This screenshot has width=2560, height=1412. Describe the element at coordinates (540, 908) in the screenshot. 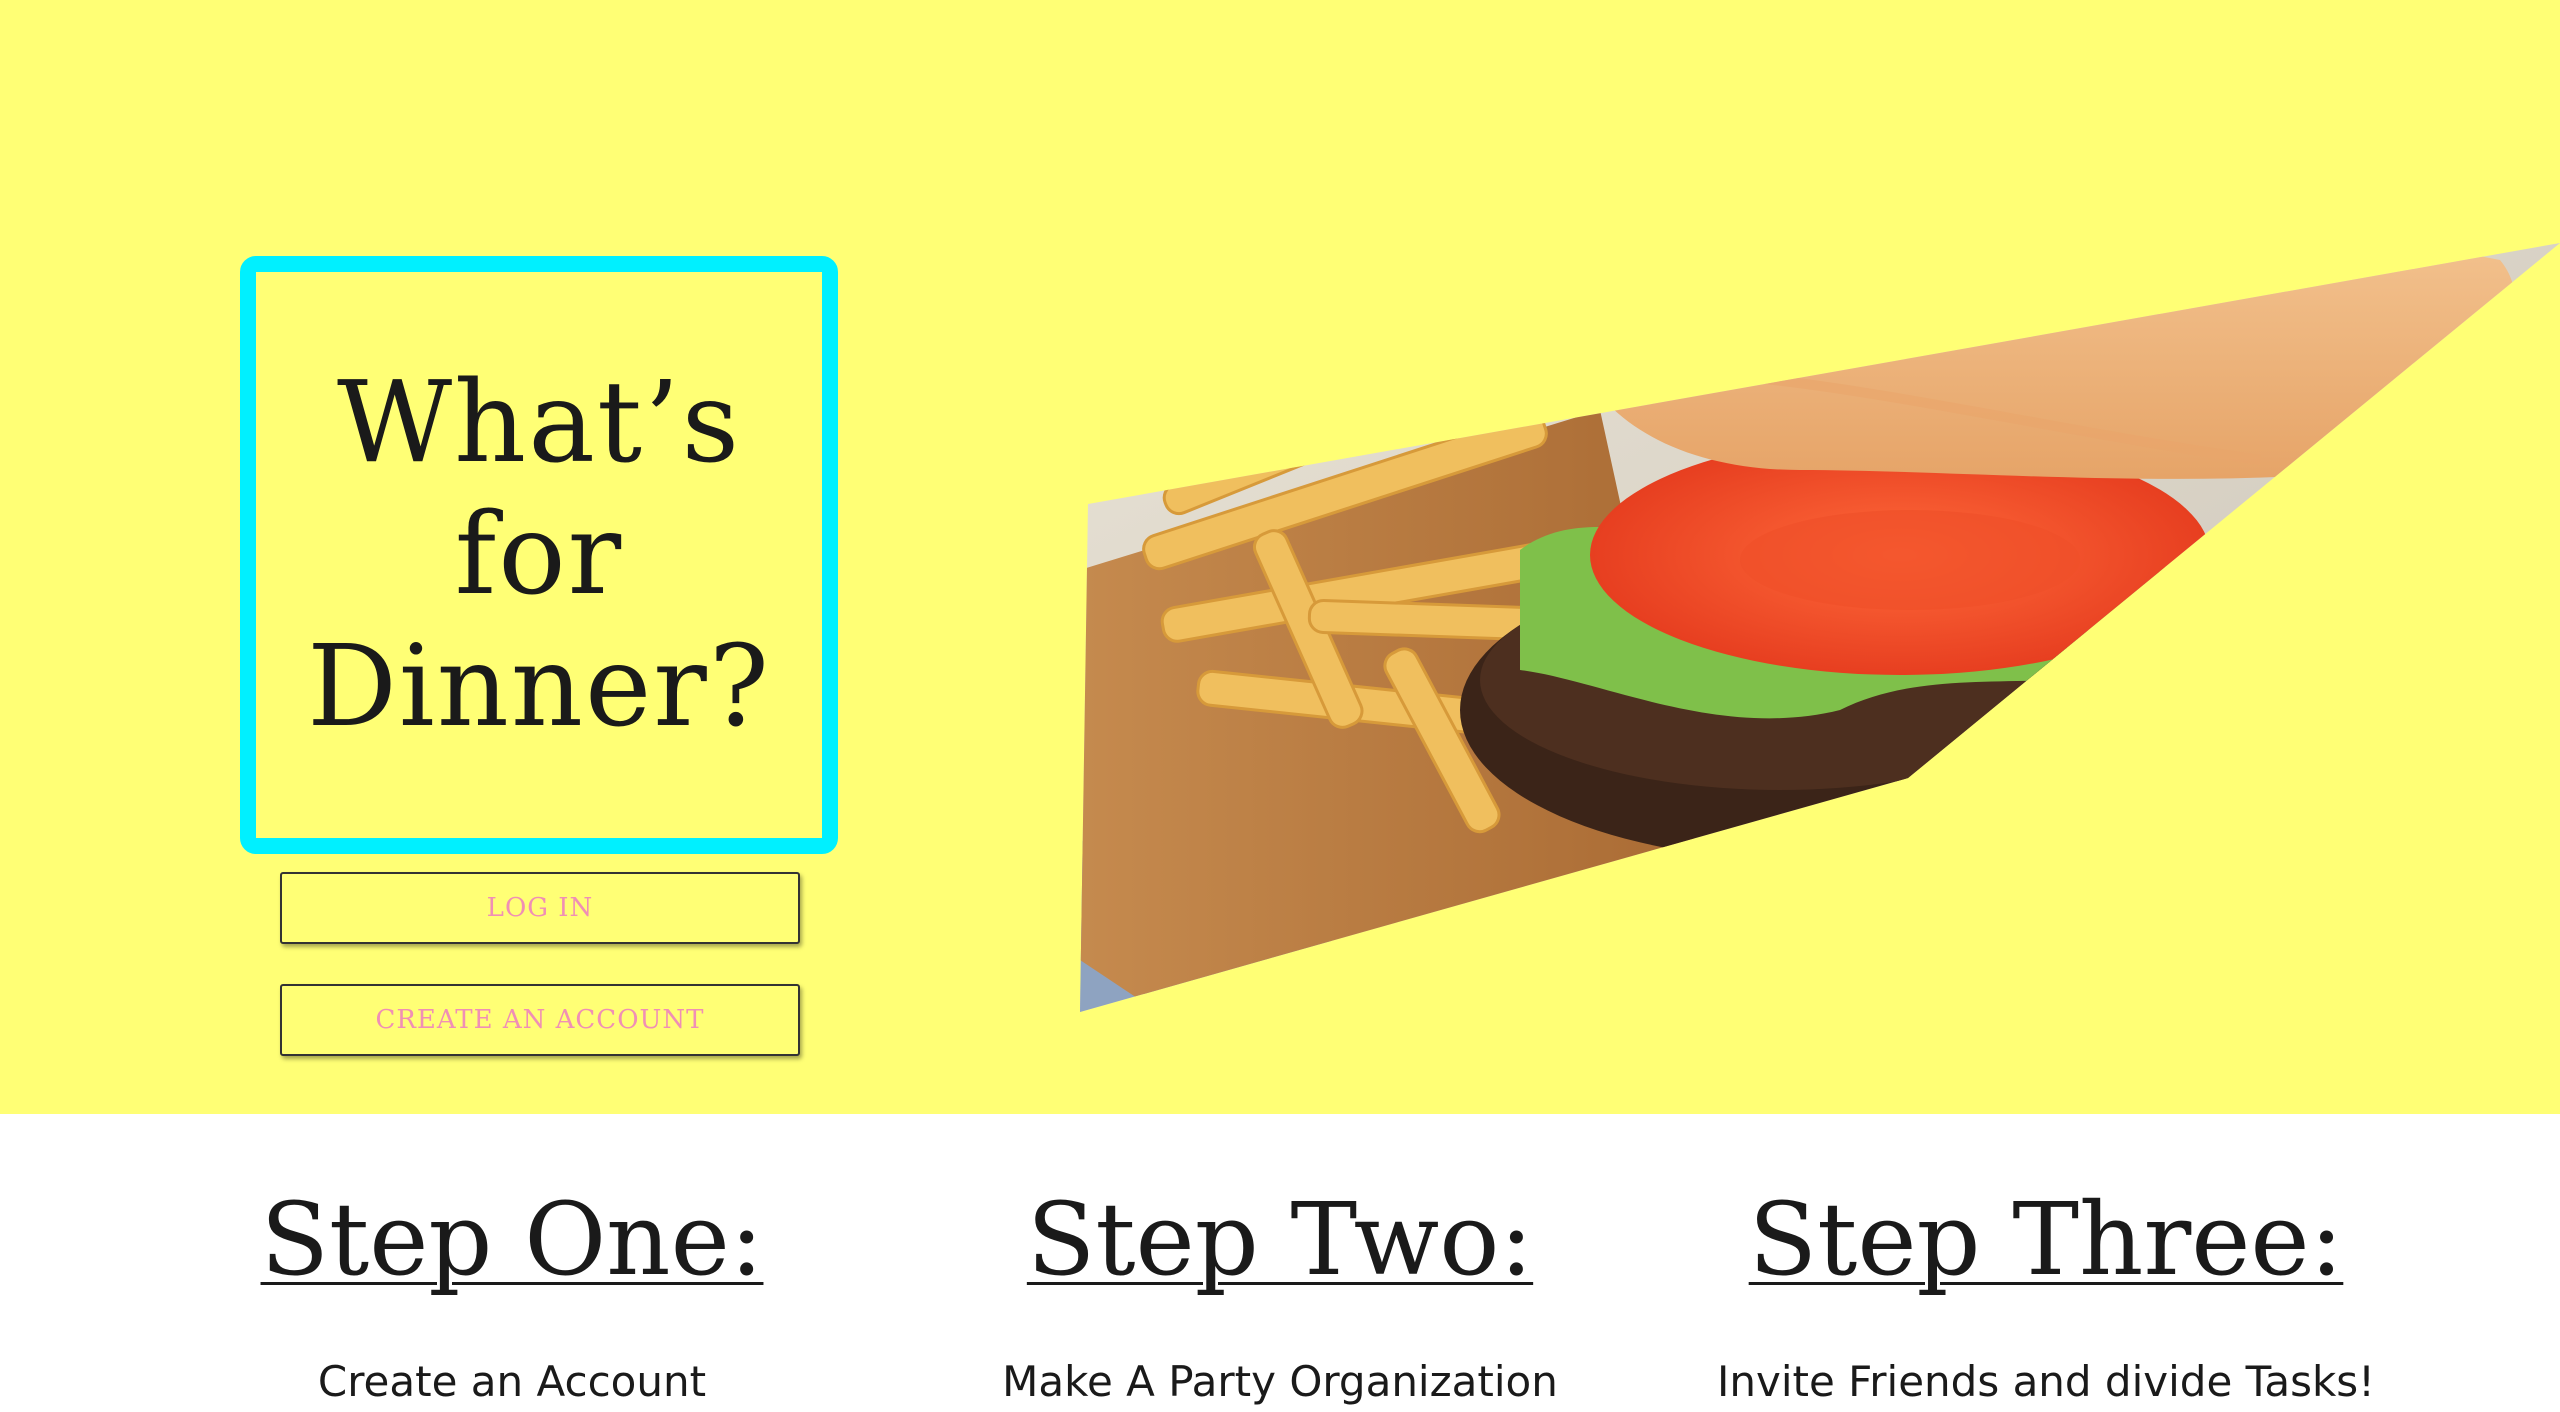

I see `login-button: LOG IN` at that location.